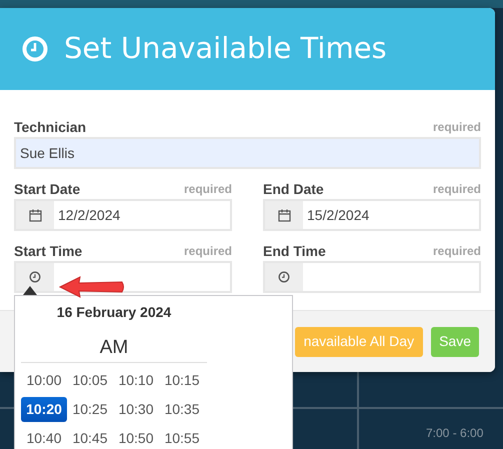 This screenshot has width=503, height=449. I want to click on field-value: 12/2/2024, so click(89, 215).